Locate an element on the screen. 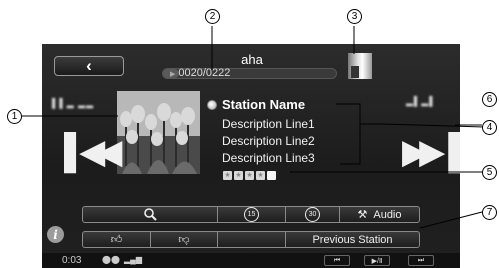 This screenshot has height=268, width=499. bluetooth-status-icon: ⬤⬤ is located at coordinates (111, 259).